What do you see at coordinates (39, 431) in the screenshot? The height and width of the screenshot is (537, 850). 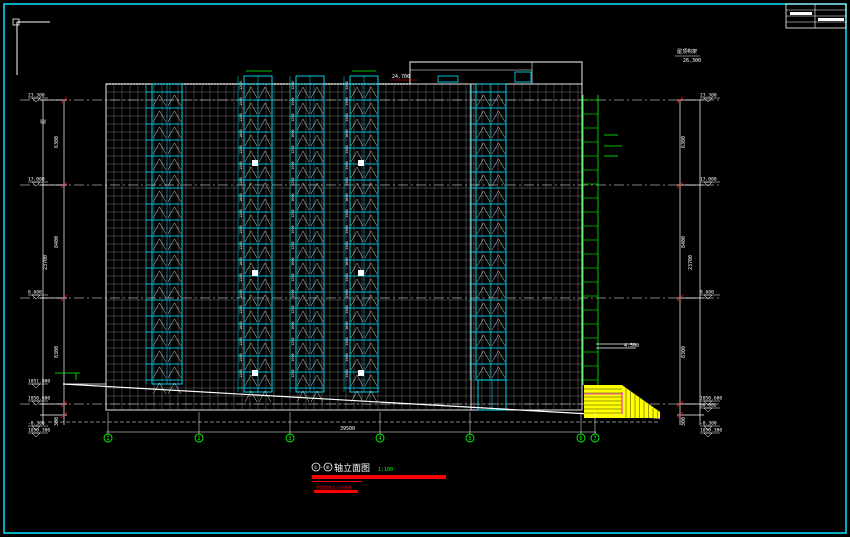 I see `elev-label: 1050.300` at bounding box center [39, 431].